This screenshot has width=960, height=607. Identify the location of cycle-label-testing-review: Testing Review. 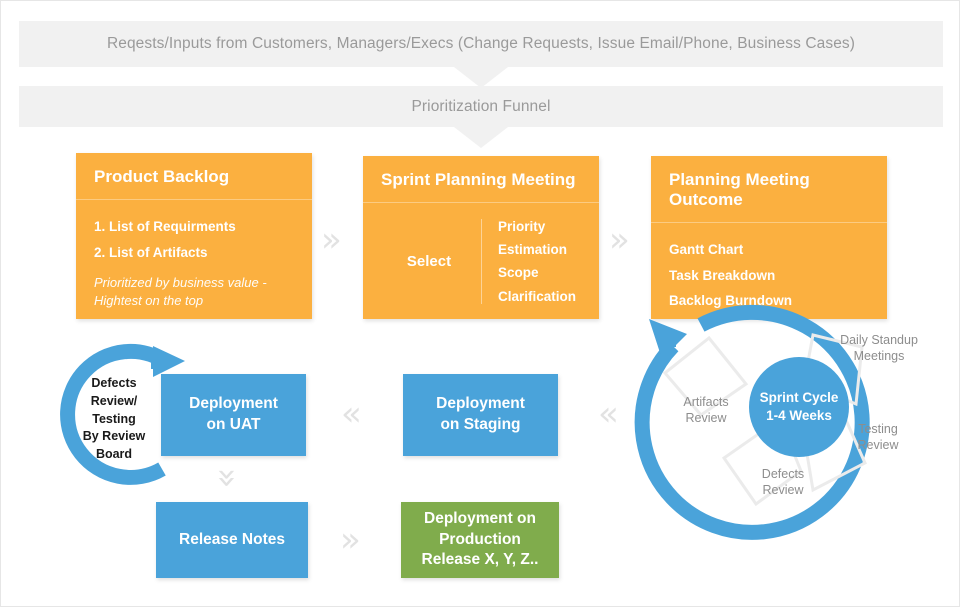
(878, 437).